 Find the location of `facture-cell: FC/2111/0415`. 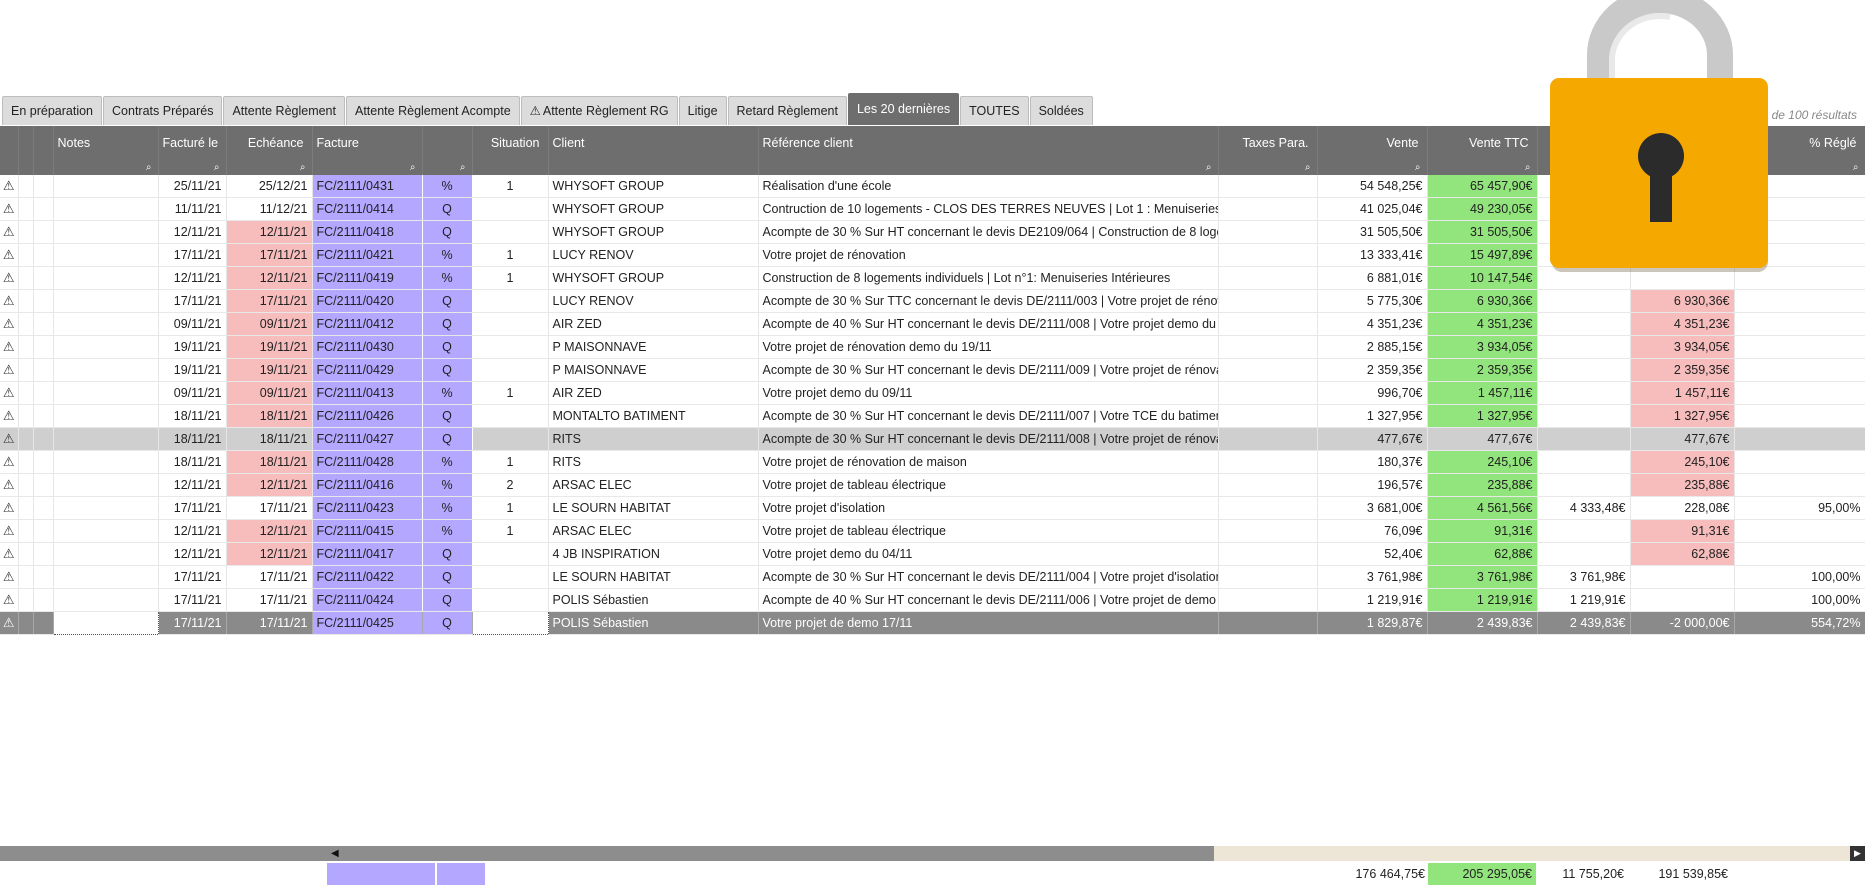

facture-cell: FC/2111/0415 is located at coordinates (367, 531).